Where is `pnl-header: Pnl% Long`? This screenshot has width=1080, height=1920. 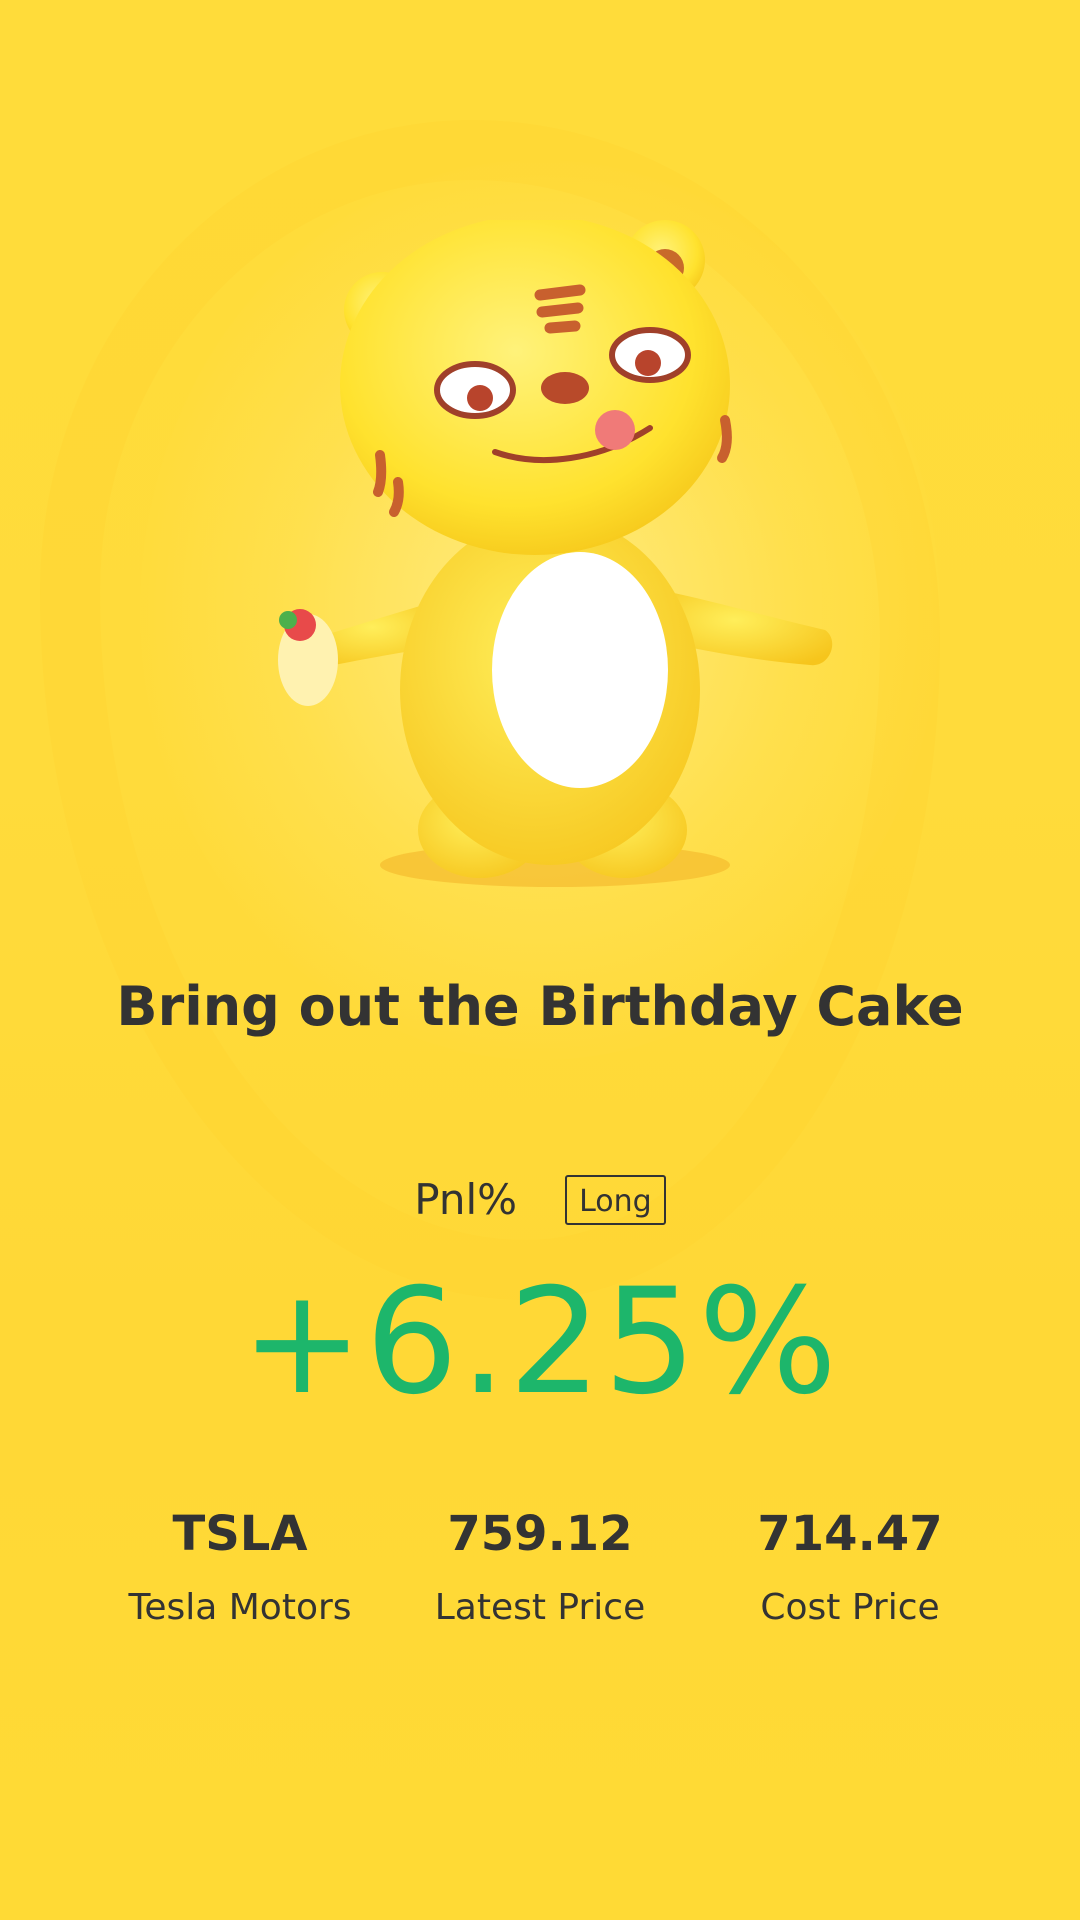
pnl-header: Pnl% Long is located at coordinates (540, 1200).